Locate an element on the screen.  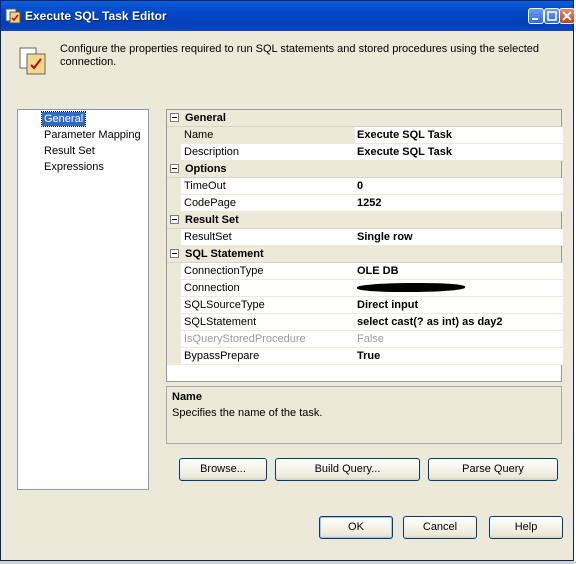
property-row-description: Description Execute SQL Task is located at coordinates (365, 152).